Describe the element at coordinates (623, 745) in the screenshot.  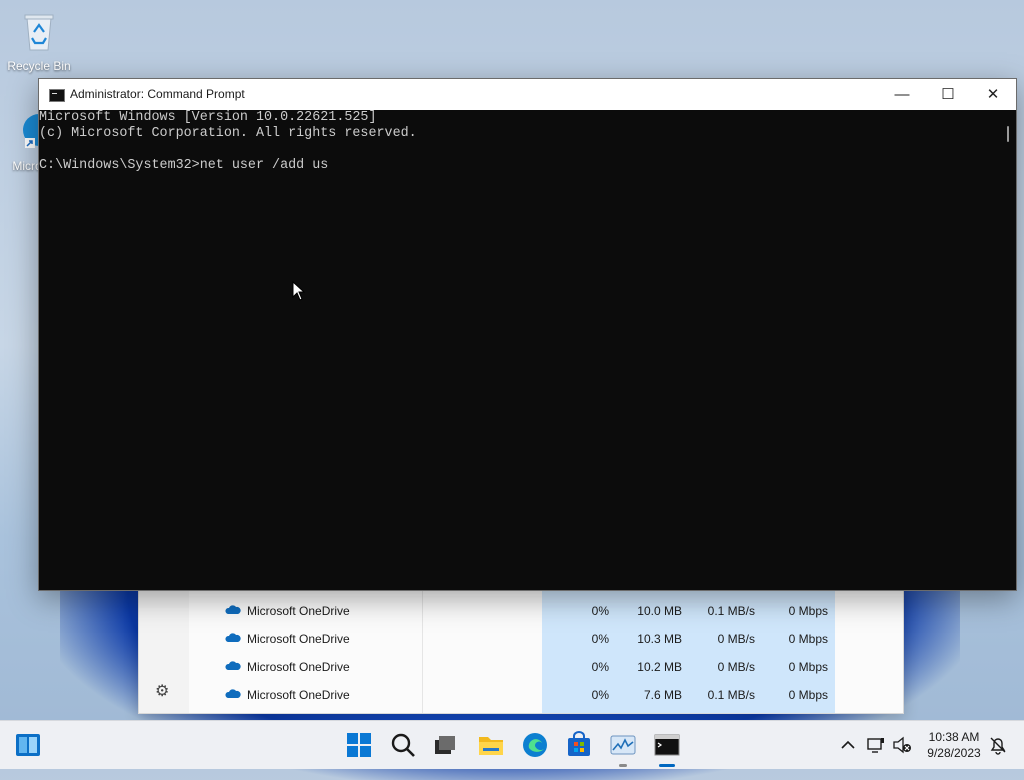
I see `task-manager-icon` at that location.